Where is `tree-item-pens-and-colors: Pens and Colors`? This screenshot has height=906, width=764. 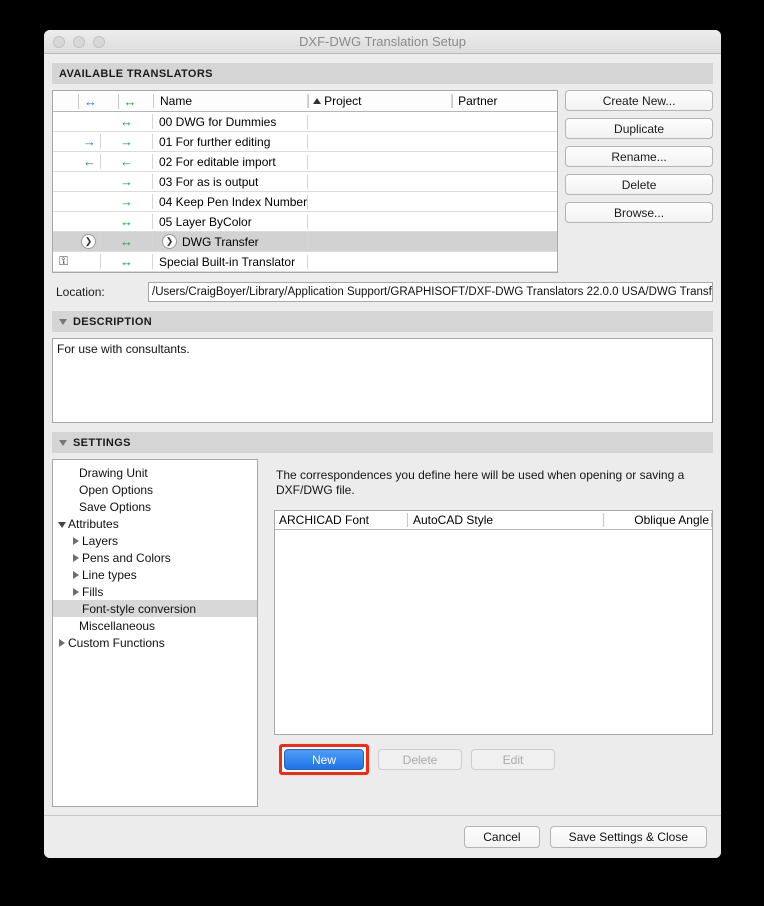 tree-item-pens-and-colors: Pens and Colors is located at coordinates (155, 557).